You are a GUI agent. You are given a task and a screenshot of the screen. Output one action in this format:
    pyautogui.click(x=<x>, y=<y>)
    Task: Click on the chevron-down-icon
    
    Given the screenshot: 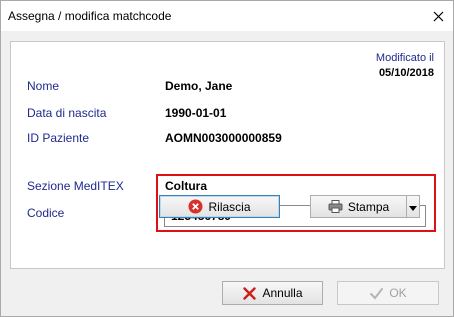 What is the action you would take?
    pyautogui.click(x=413, y=207)
    